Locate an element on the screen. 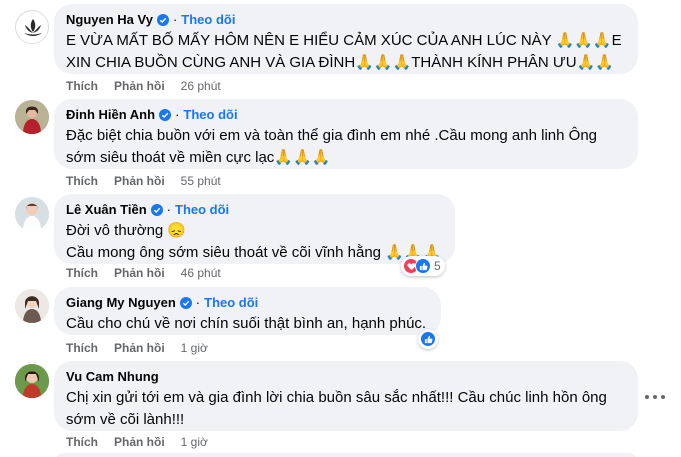 The height and width of the screenshot is (457, 681). more-options-button is located at coordinates (655, 397).